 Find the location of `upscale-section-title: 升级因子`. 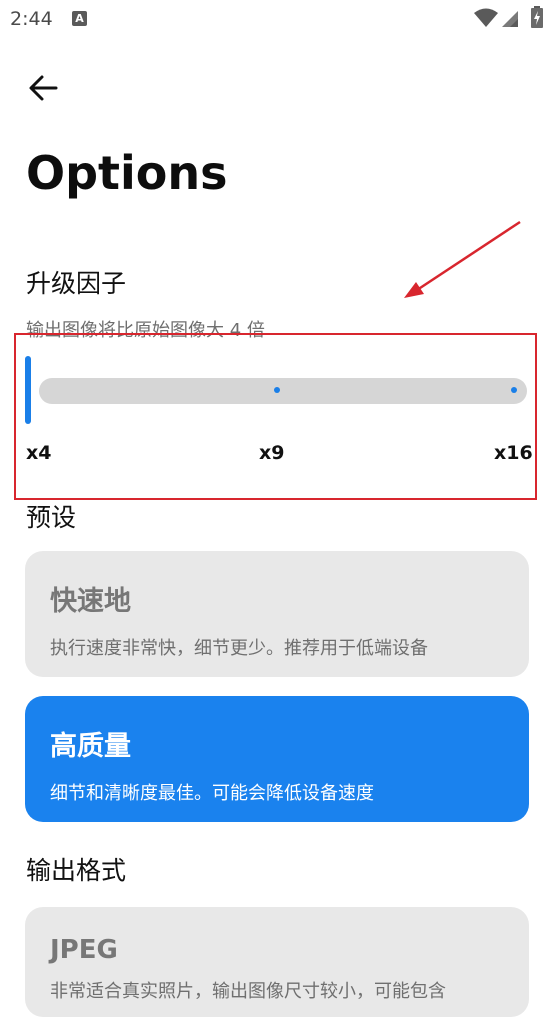

upscale-section-title: 升级因子 is located at coordinates (76, 283).